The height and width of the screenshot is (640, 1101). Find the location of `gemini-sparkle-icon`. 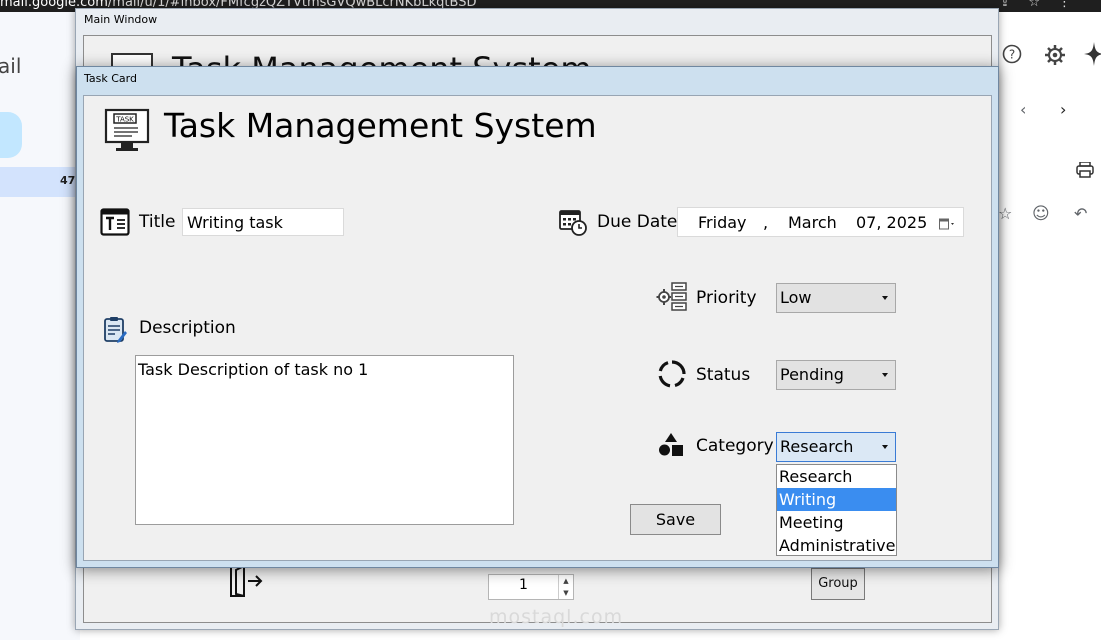

gemini-sparkle-icon is located at coordinates (1092, 56).